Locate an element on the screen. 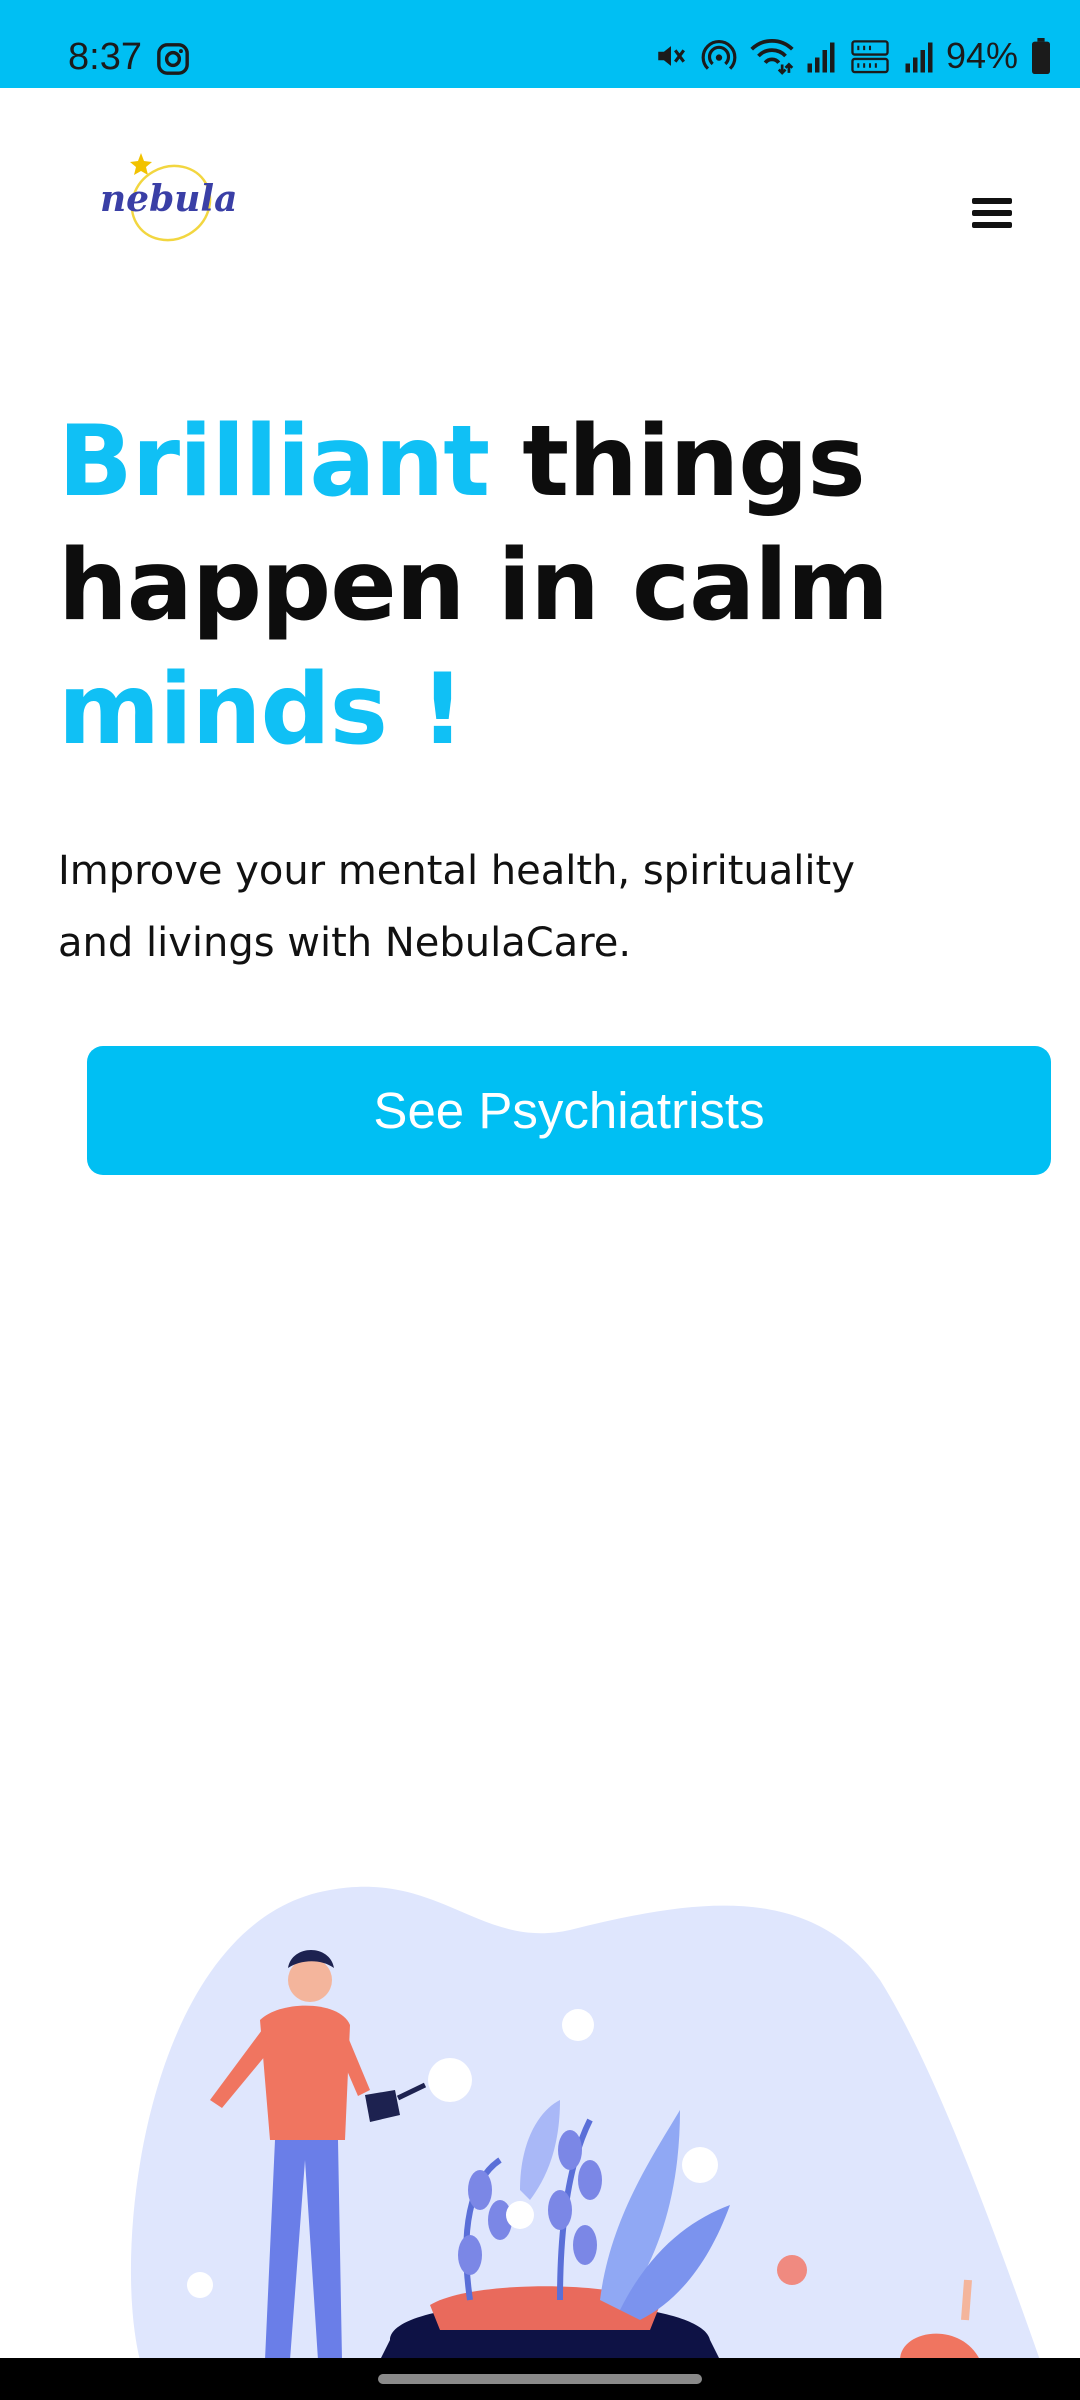 This screenshot has height=2400, width=1080. menu-bar-middle is located at coordinates (992, 213).